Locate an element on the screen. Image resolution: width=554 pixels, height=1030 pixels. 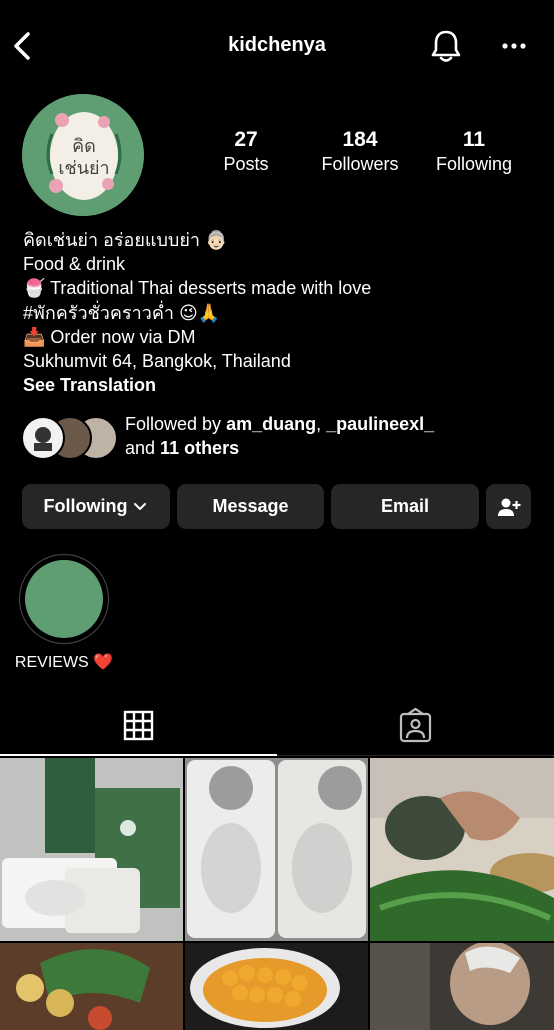
bio-hashtag: #พักครัวชั่วคราวค่ำ 😉🙏 is located at coordinates (278, 313).